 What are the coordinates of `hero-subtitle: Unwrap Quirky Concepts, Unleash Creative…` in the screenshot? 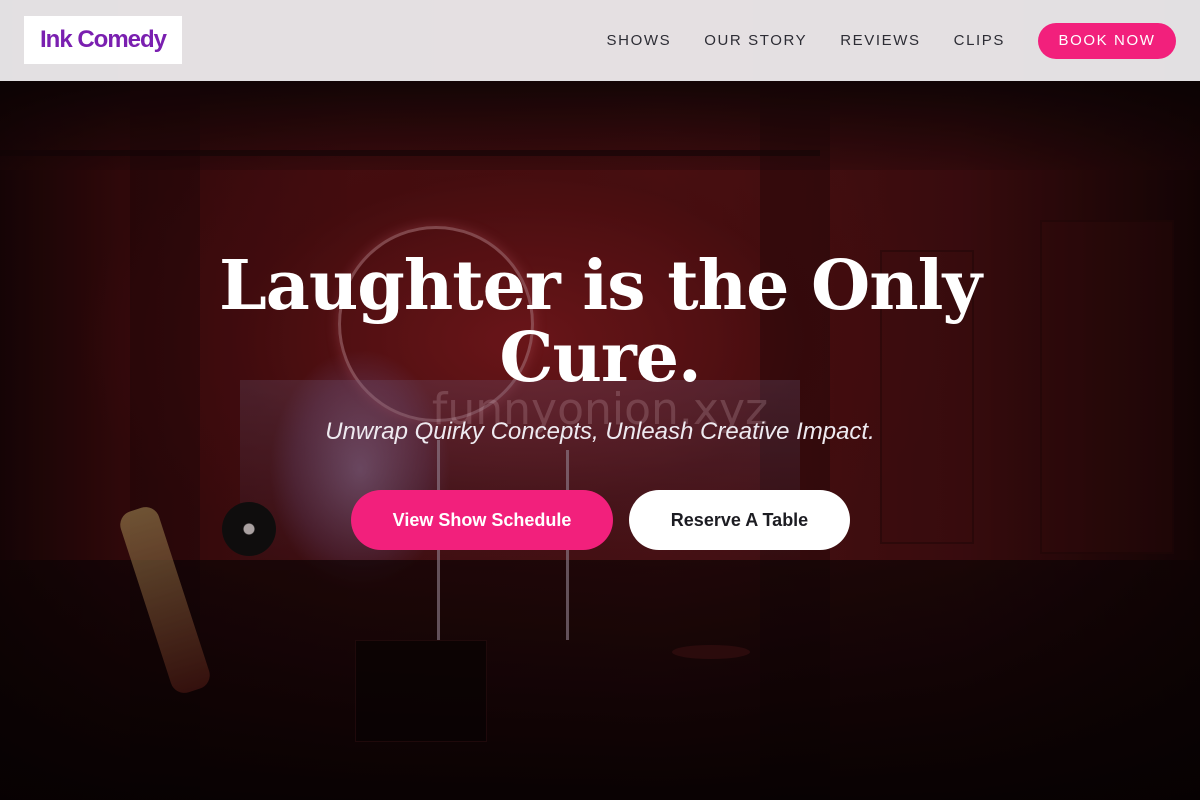 It's located at (600, 431).